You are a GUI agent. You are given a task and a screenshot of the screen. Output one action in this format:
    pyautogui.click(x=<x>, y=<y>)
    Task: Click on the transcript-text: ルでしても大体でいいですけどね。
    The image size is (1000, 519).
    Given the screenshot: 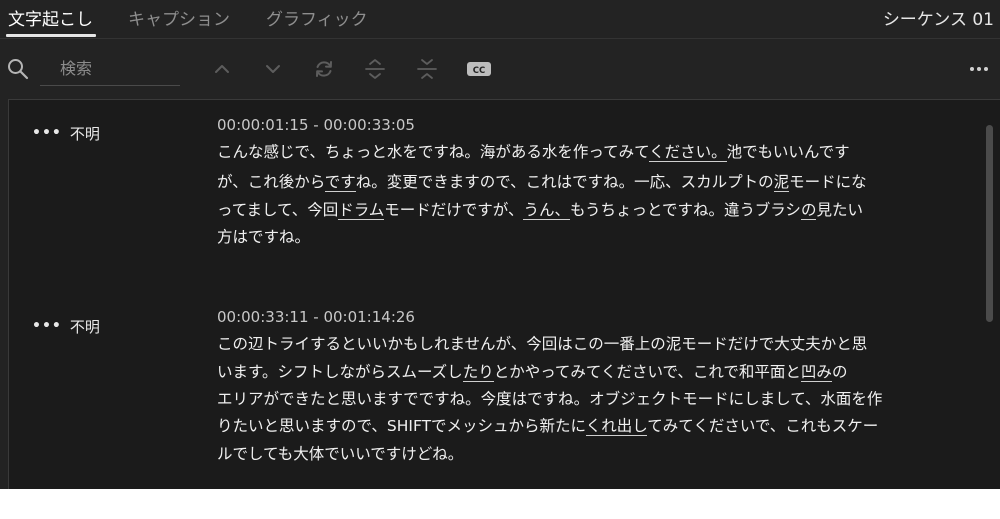 What is the action you would take?
    pyautogui.click(x=340, y=454)
    